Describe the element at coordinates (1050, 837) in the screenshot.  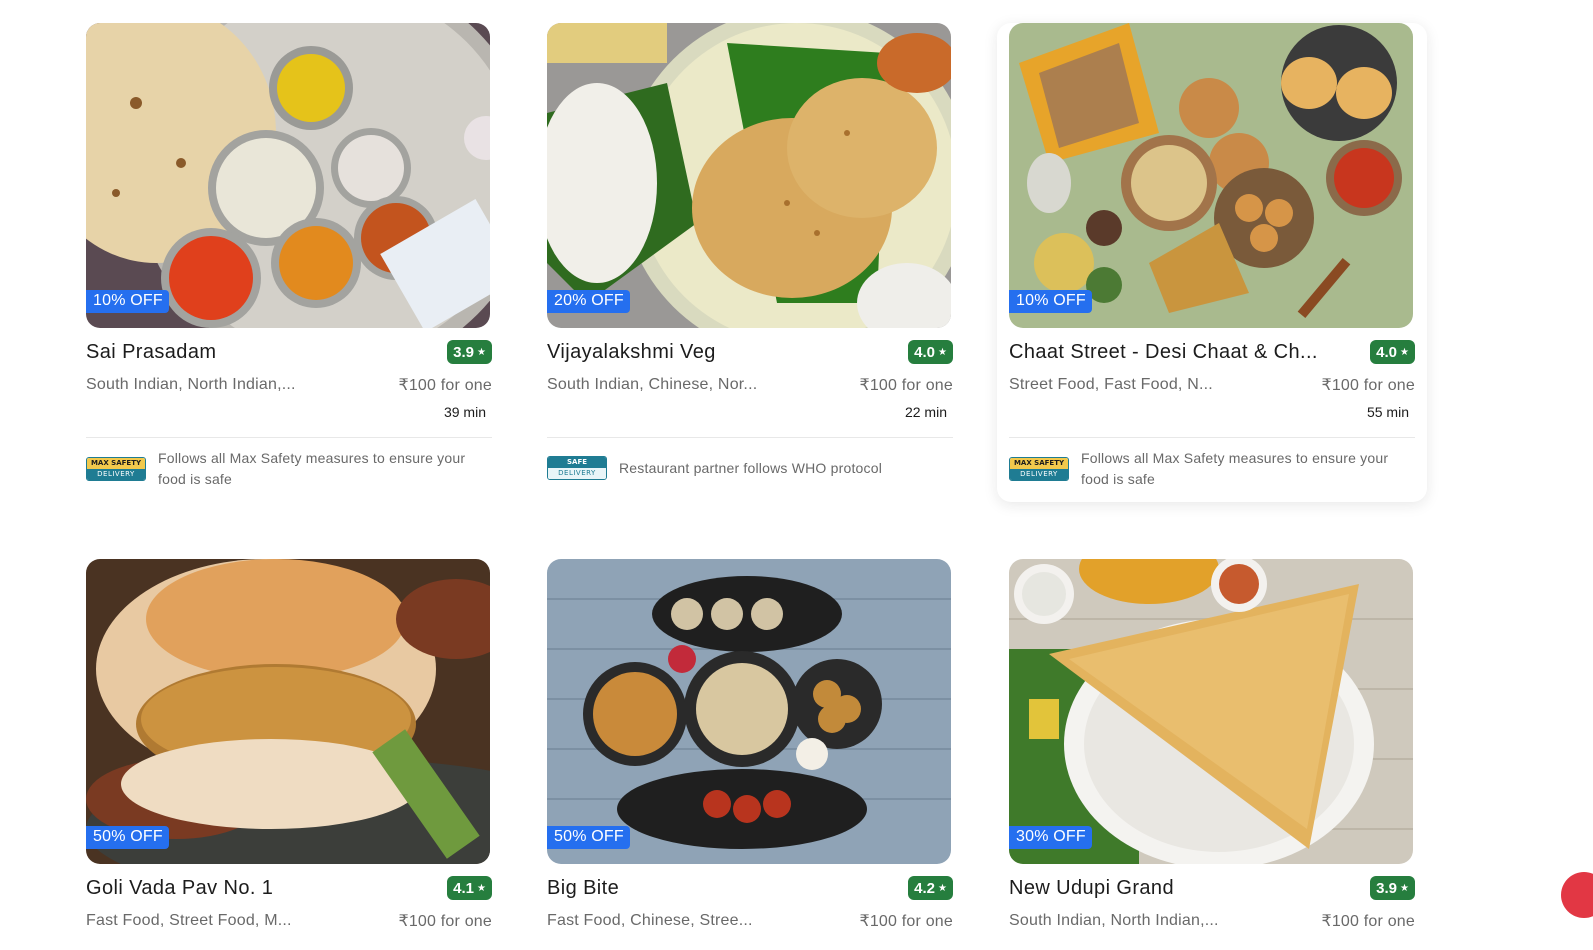
I see `offer-badge: 30% OFF` at that location.